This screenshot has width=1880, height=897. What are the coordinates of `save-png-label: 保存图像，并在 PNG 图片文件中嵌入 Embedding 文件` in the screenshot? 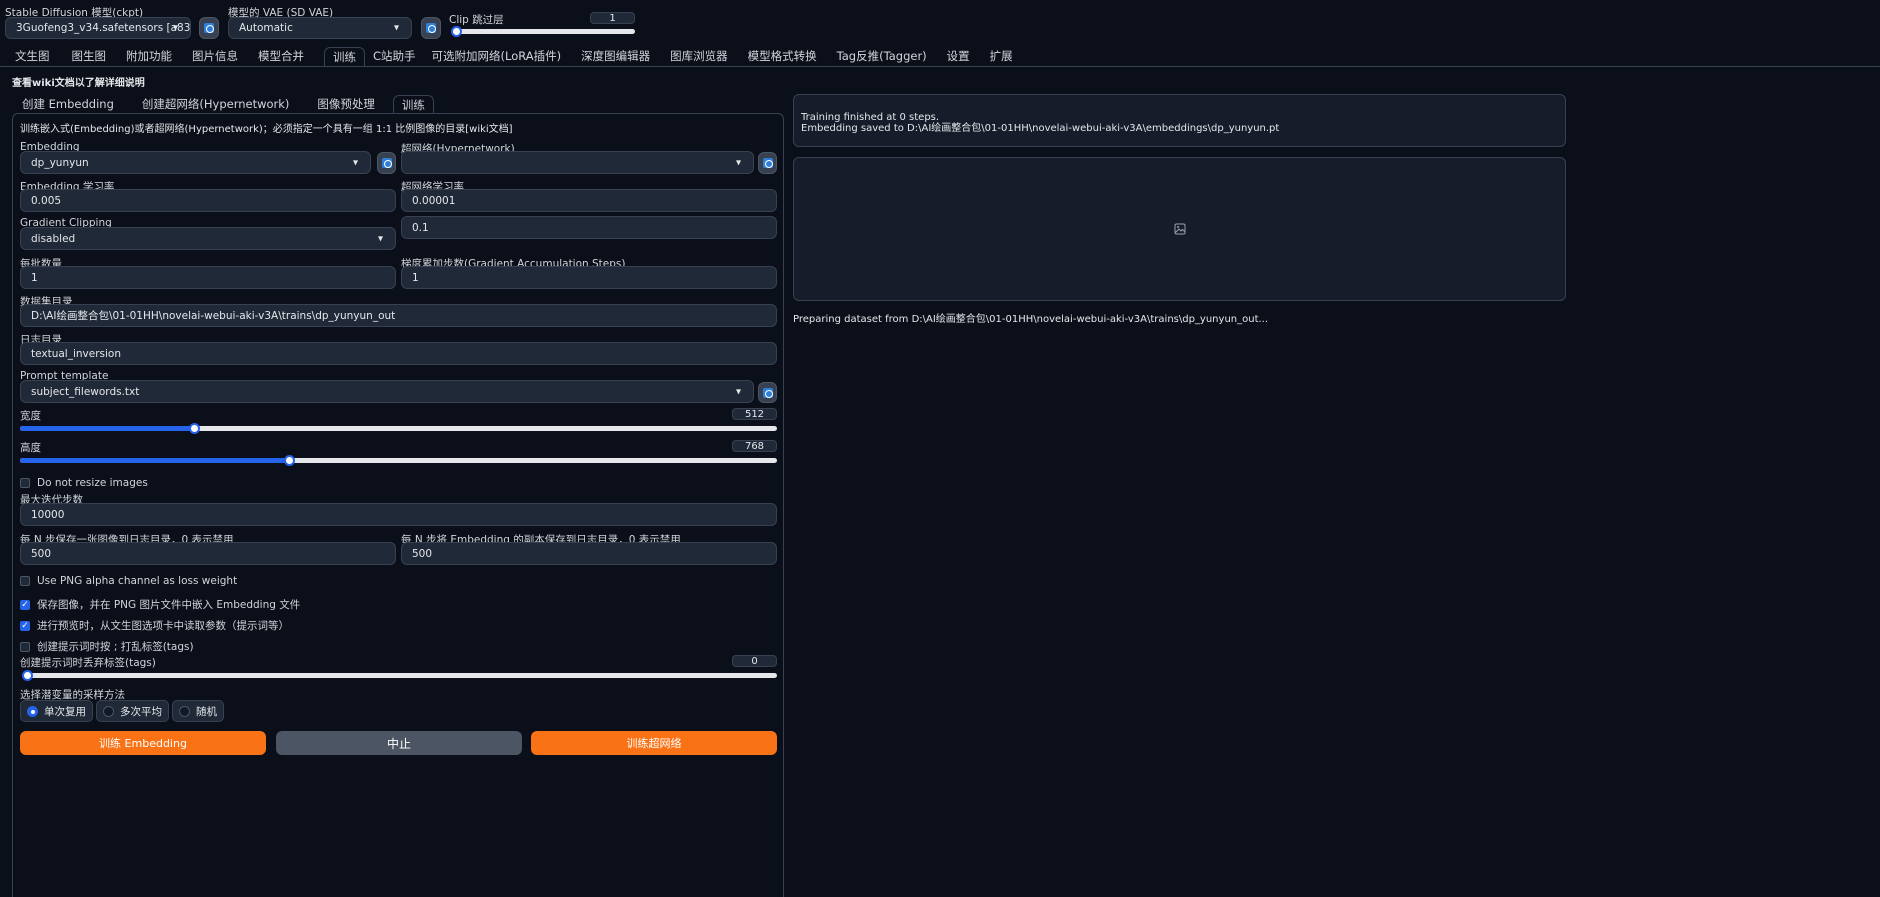 It's located at (169, 605).